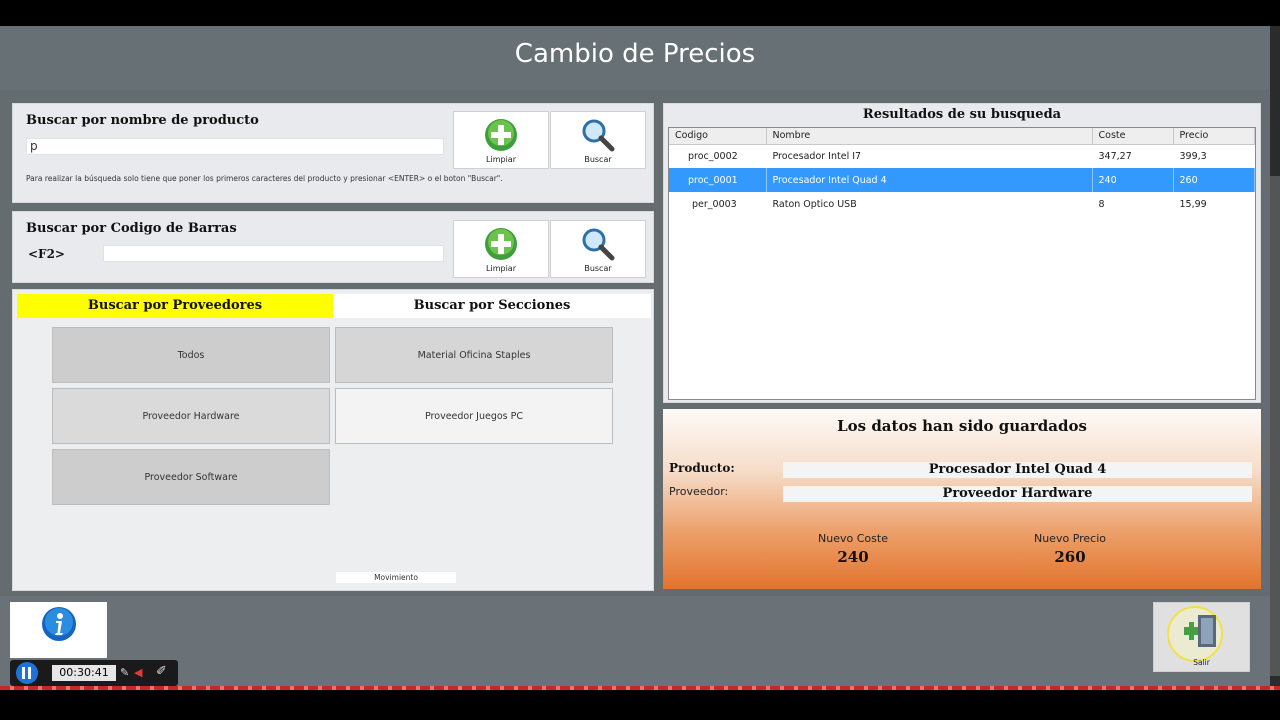 The width and height of the screenshot is (1280, 720). What do you see at coordinates (598, 268) in the screenshot?
I see `search-barcode-button-label: Buscar` at bounding box center [598, 268].